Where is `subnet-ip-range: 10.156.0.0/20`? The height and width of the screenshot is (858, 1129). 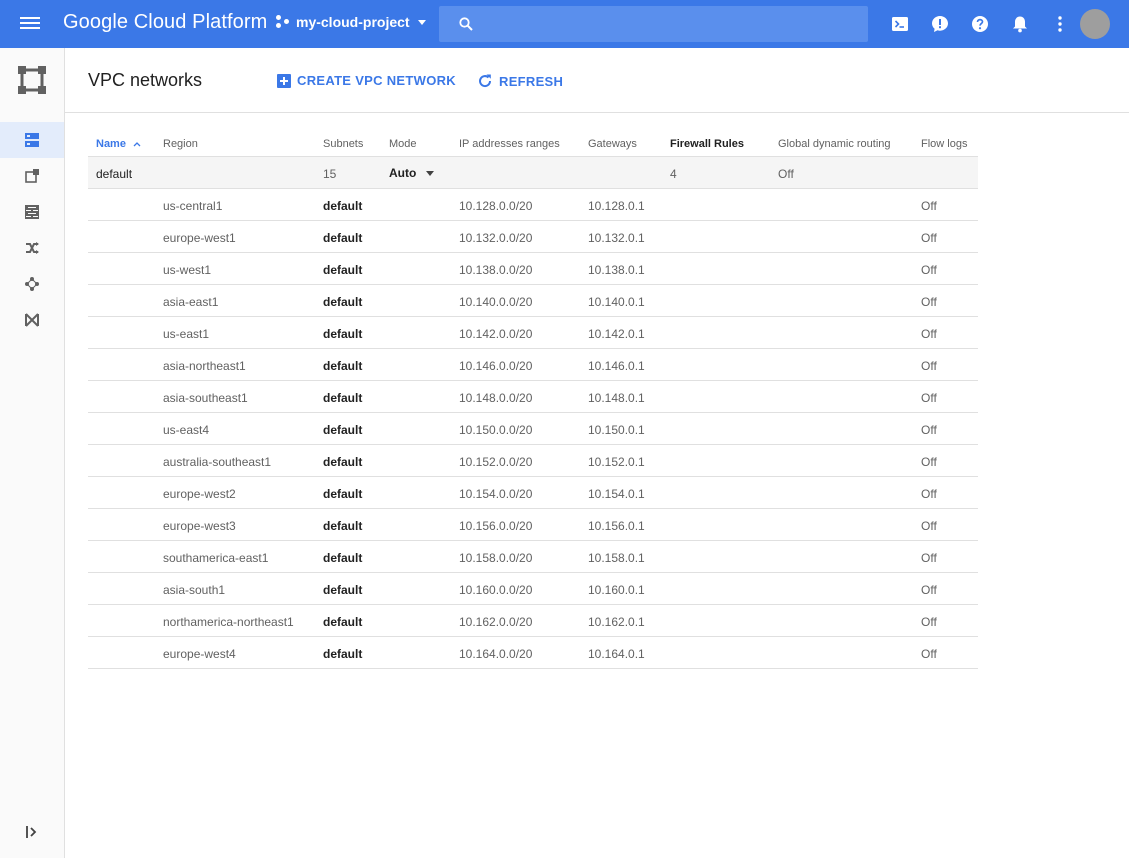
subnet-ip-range: 10.156.0.0/20 is located at coordinates (496, 526).